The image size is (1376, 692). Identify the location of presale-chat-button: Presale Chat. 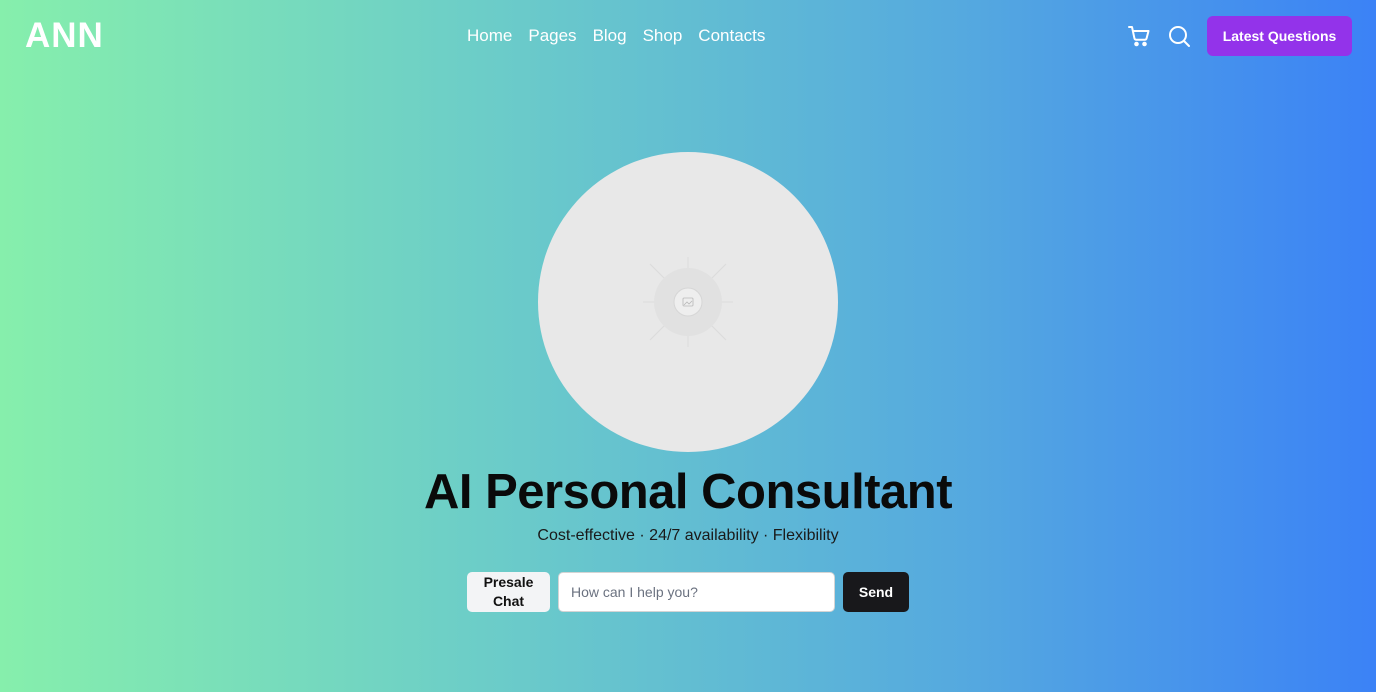
(508, 592).